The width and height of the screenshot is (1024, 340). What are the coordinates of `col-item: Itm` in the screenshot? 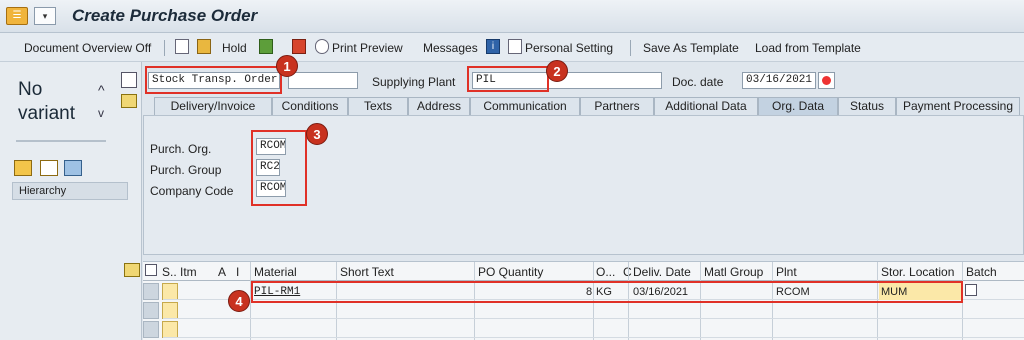 It's located at (188, 272).